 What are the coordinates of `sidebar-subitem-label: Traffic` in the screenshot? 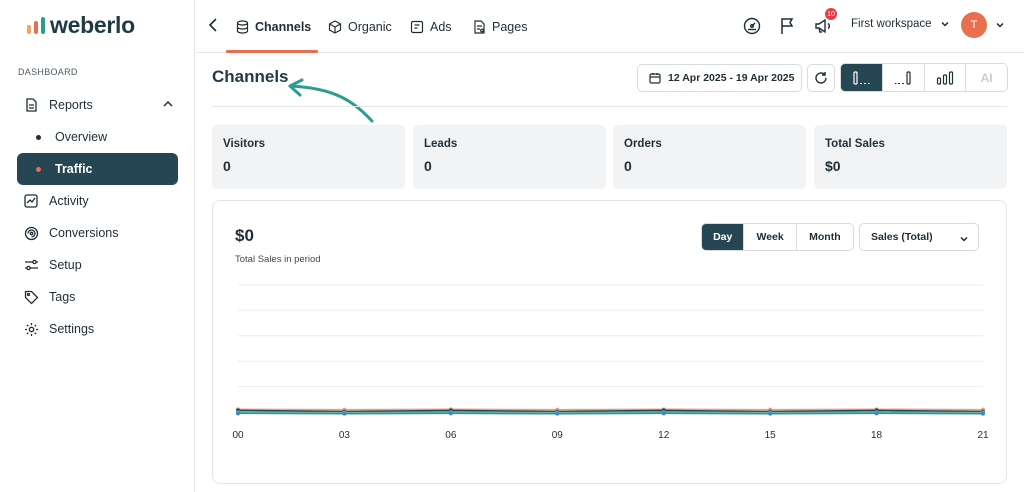 It's located at (74, 169).